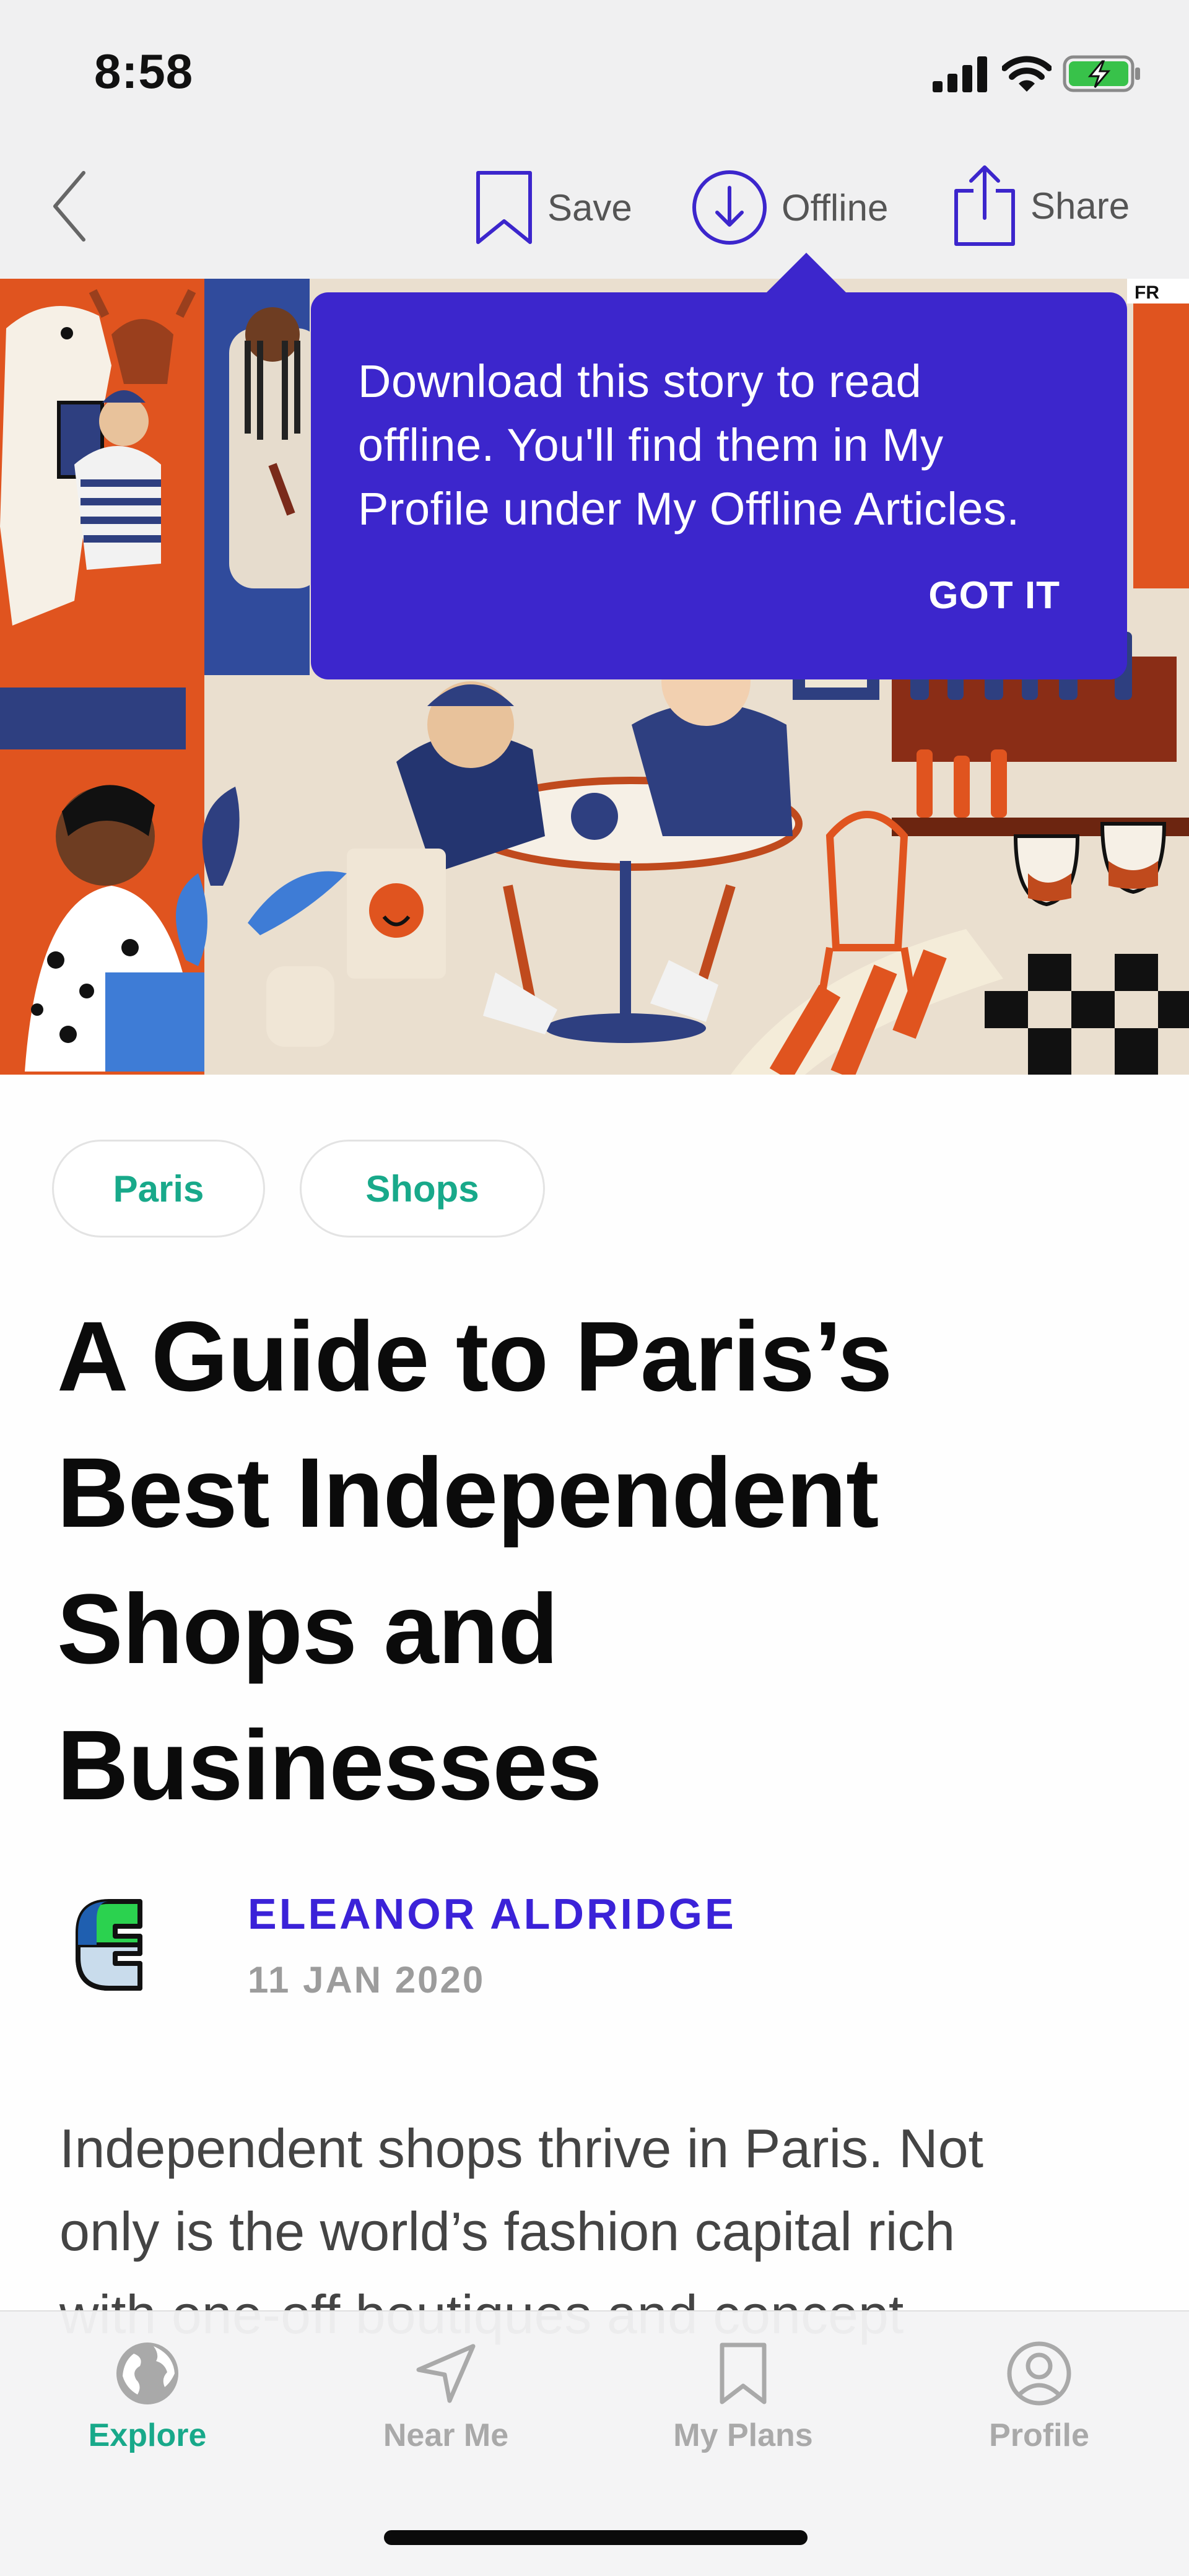 The width and height of the screenshot is (1189, 2576). Describe the element at coordinates (651, 445) in the screenshot. I see `tooltip-line: offline. You'll find them in My` at that location.